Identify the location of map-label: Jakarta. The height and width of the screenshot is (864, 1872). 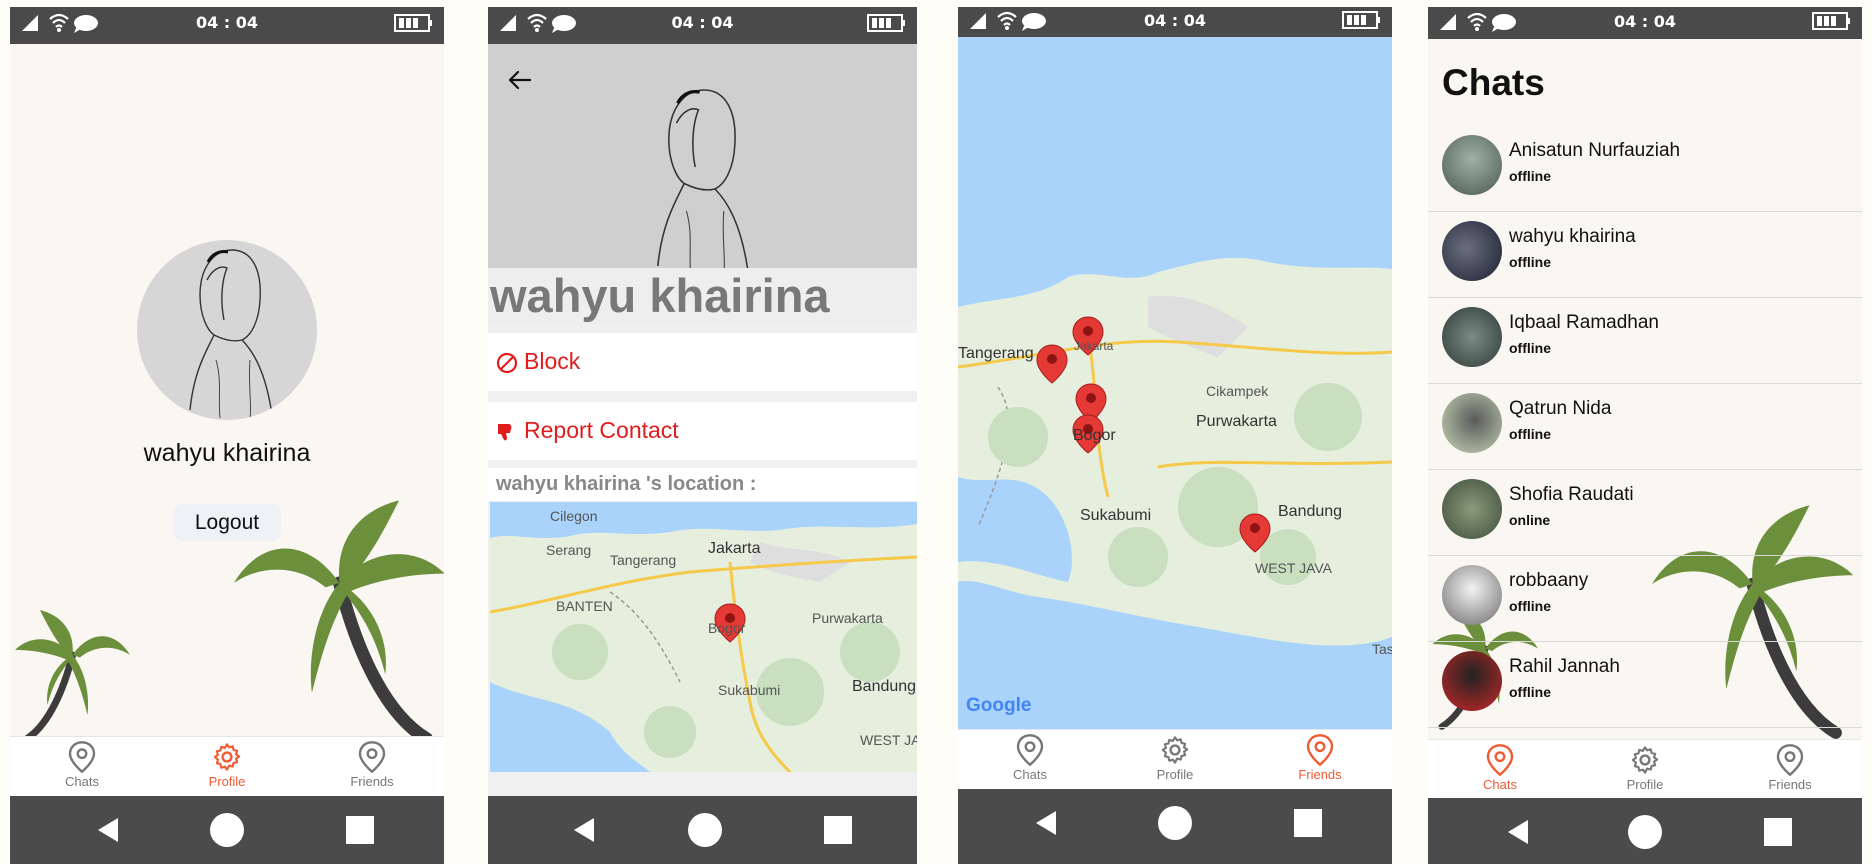
(734, 548).